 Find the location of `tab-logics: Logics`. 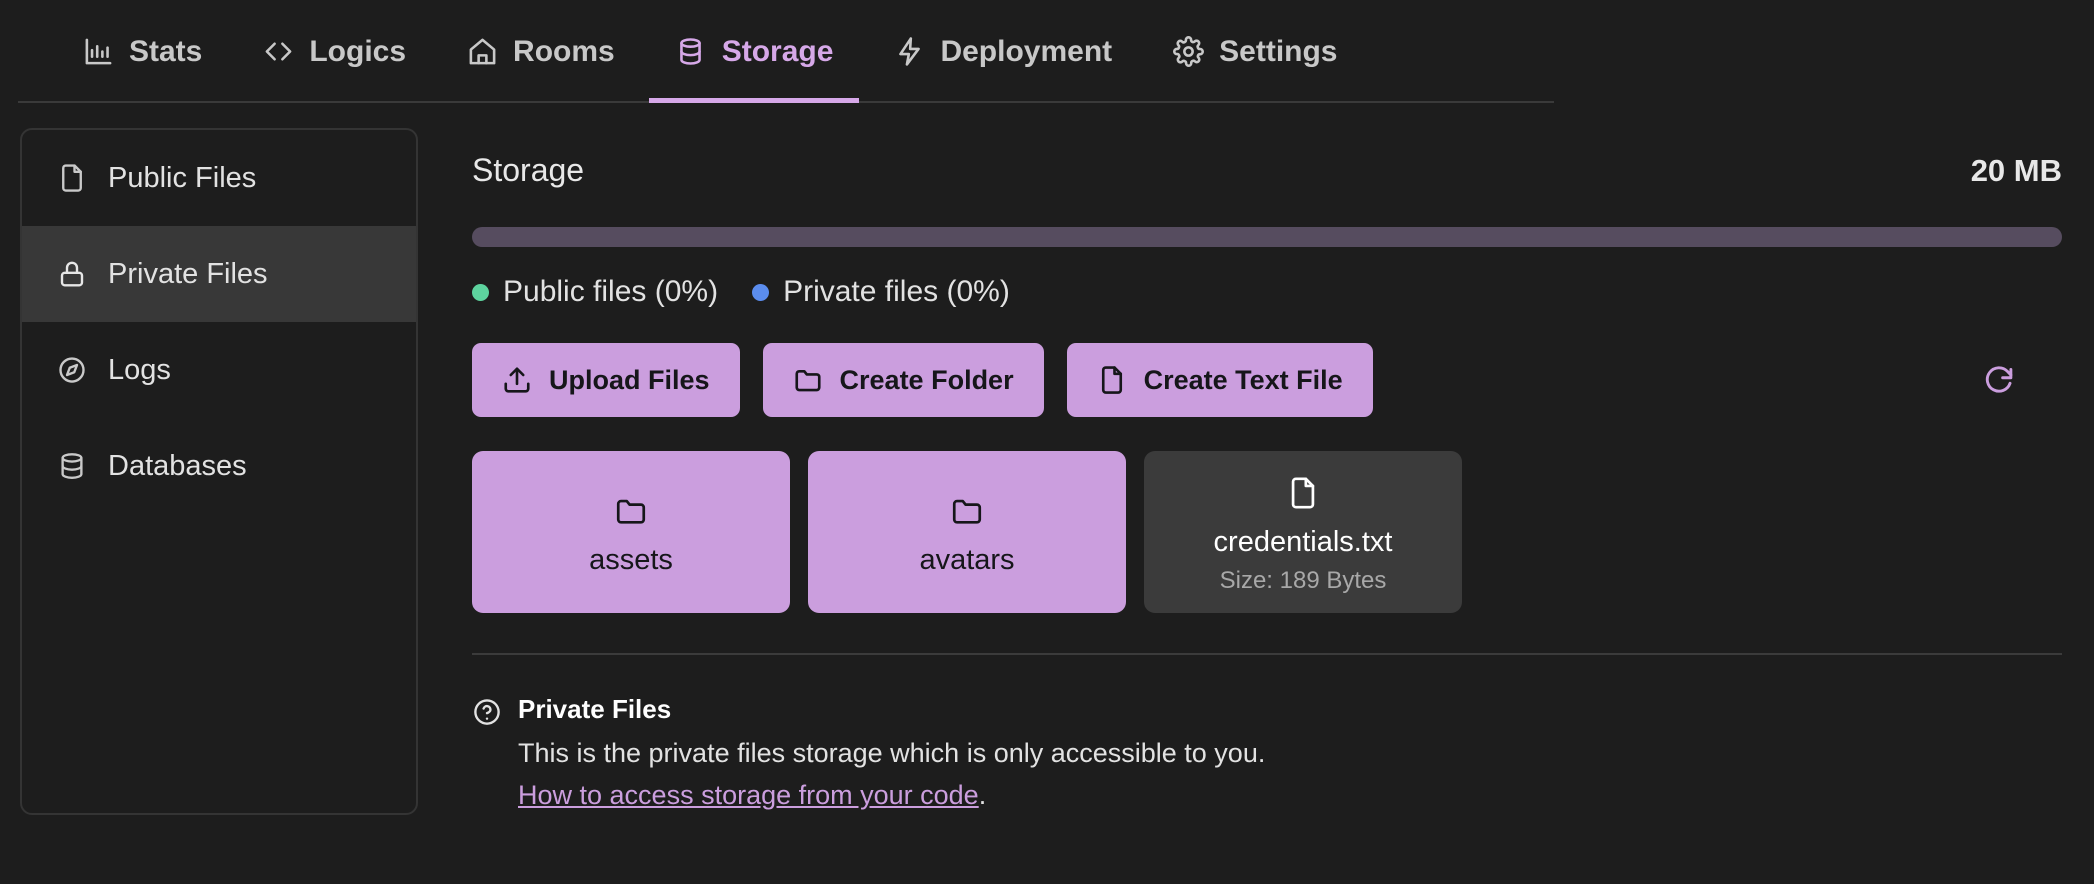

tab-logics: Logics is located at coordinates (334, 51).